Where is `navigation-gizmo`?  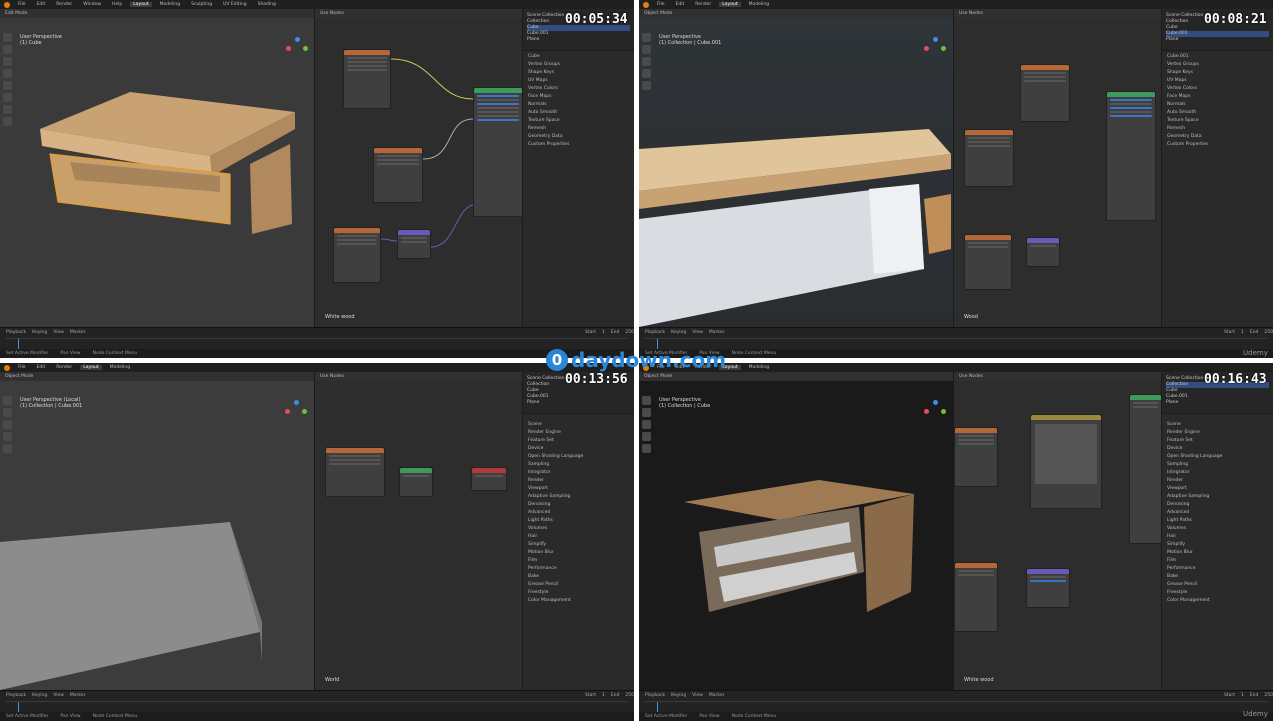 navigation-gizmo is located at coordinates (935, 411).